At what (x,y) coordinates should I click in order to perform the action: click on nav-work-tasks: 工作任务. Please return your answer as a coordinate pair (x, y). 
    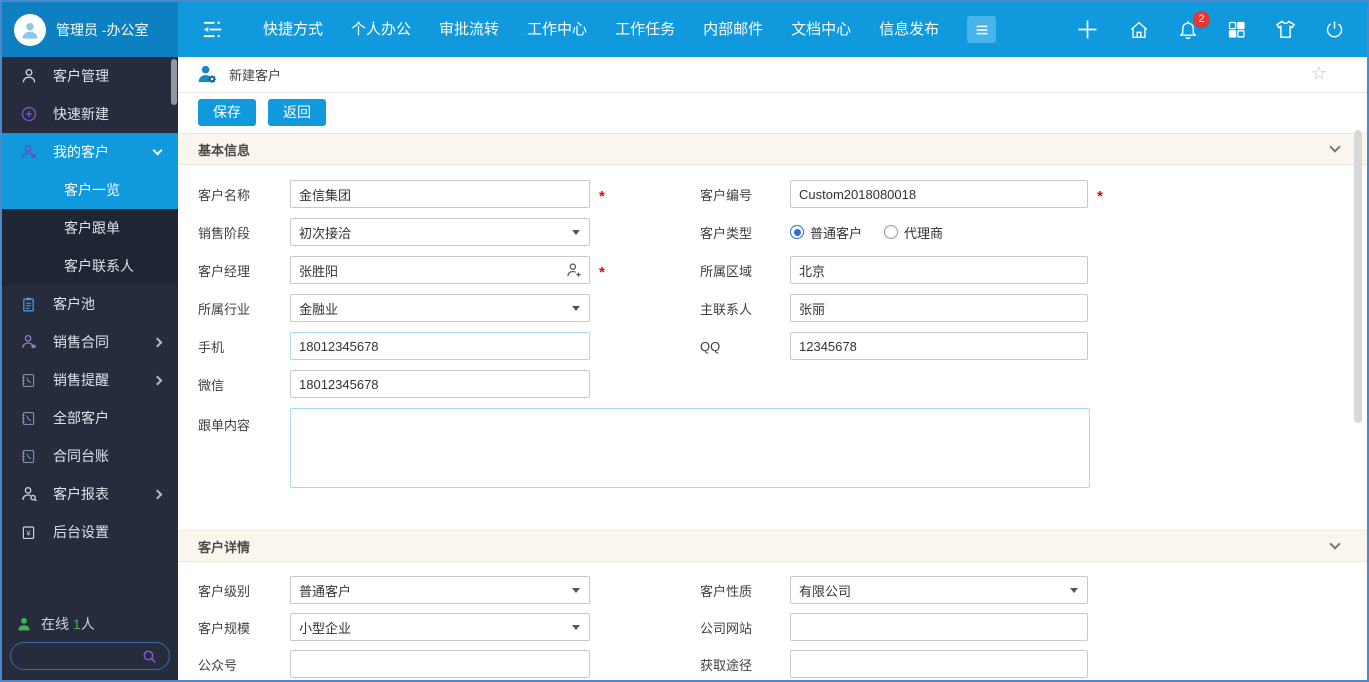
    Looking at the image, I should click on (645, 29).